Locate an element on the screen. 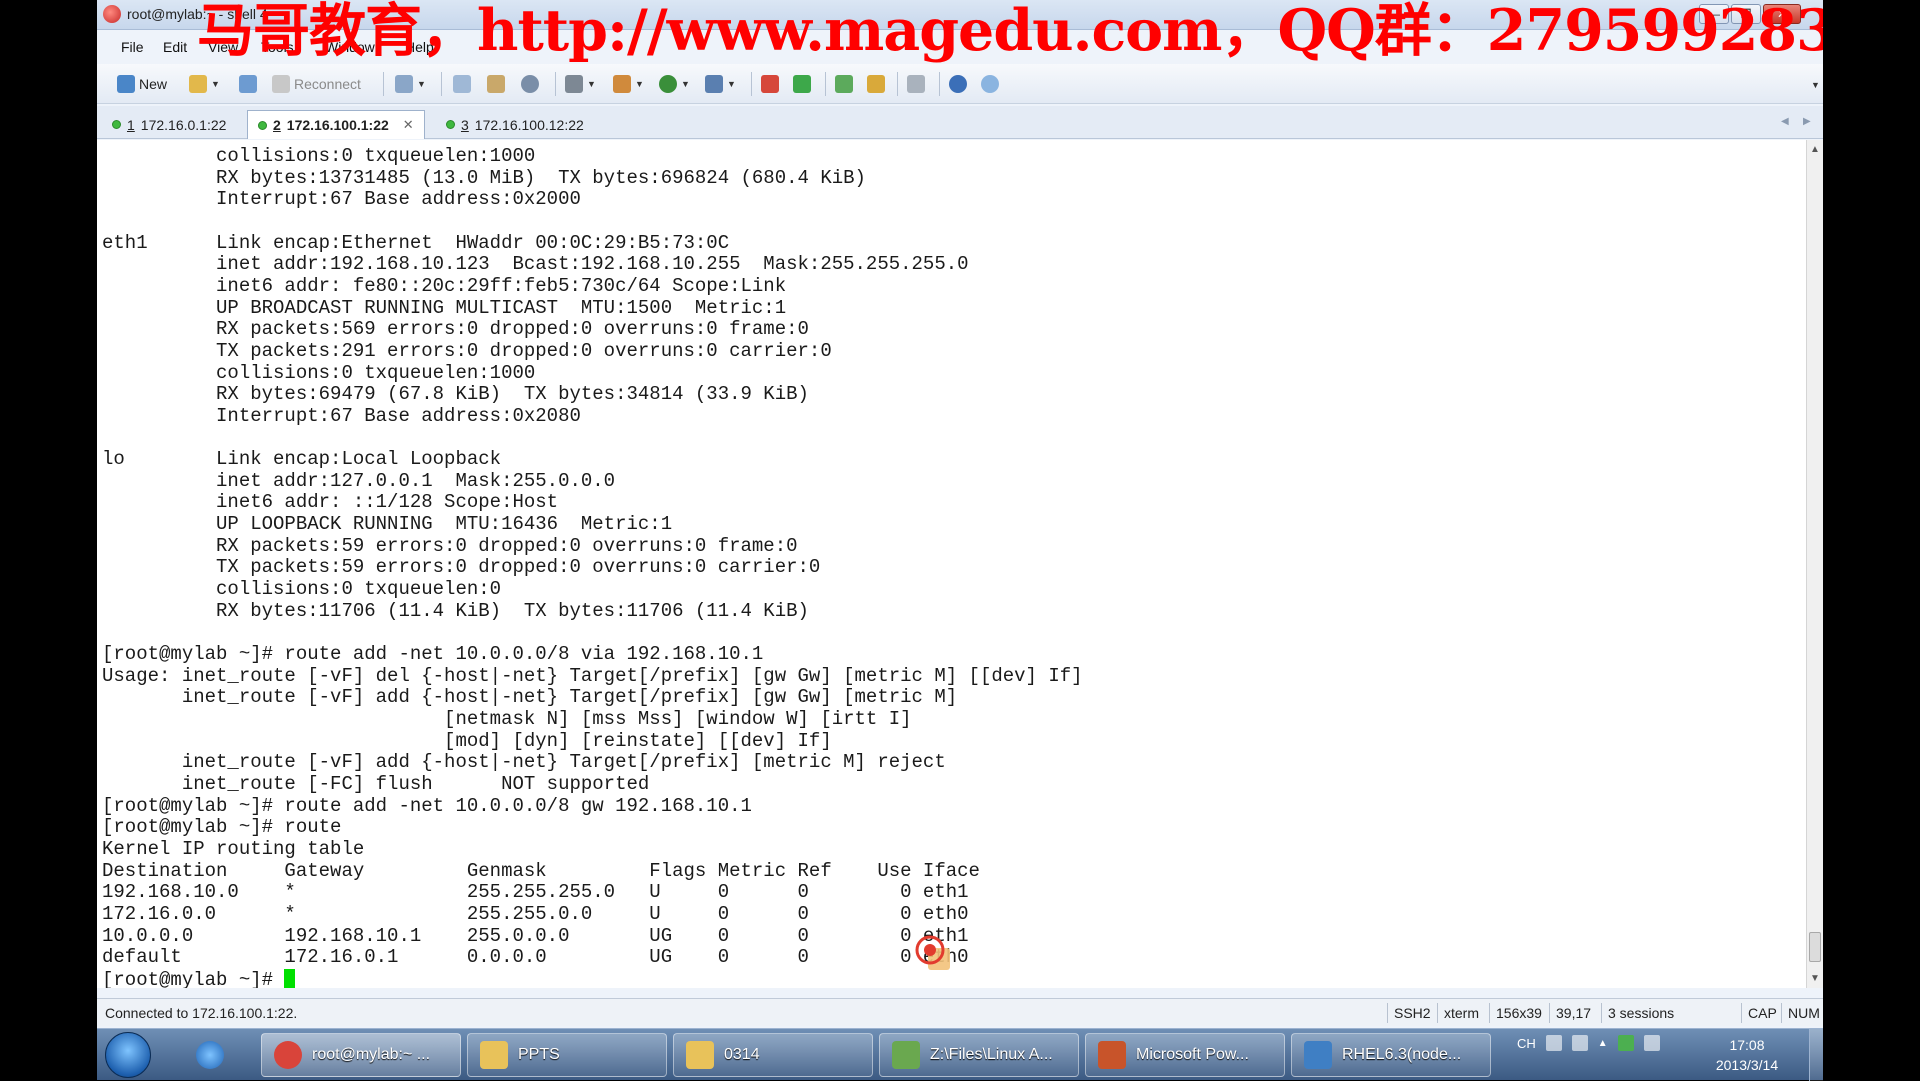 The width and height of the screenshot is (1920, 1081). show-hidden-icons-icon: ▲ is located at coordinates (1603, 1043).